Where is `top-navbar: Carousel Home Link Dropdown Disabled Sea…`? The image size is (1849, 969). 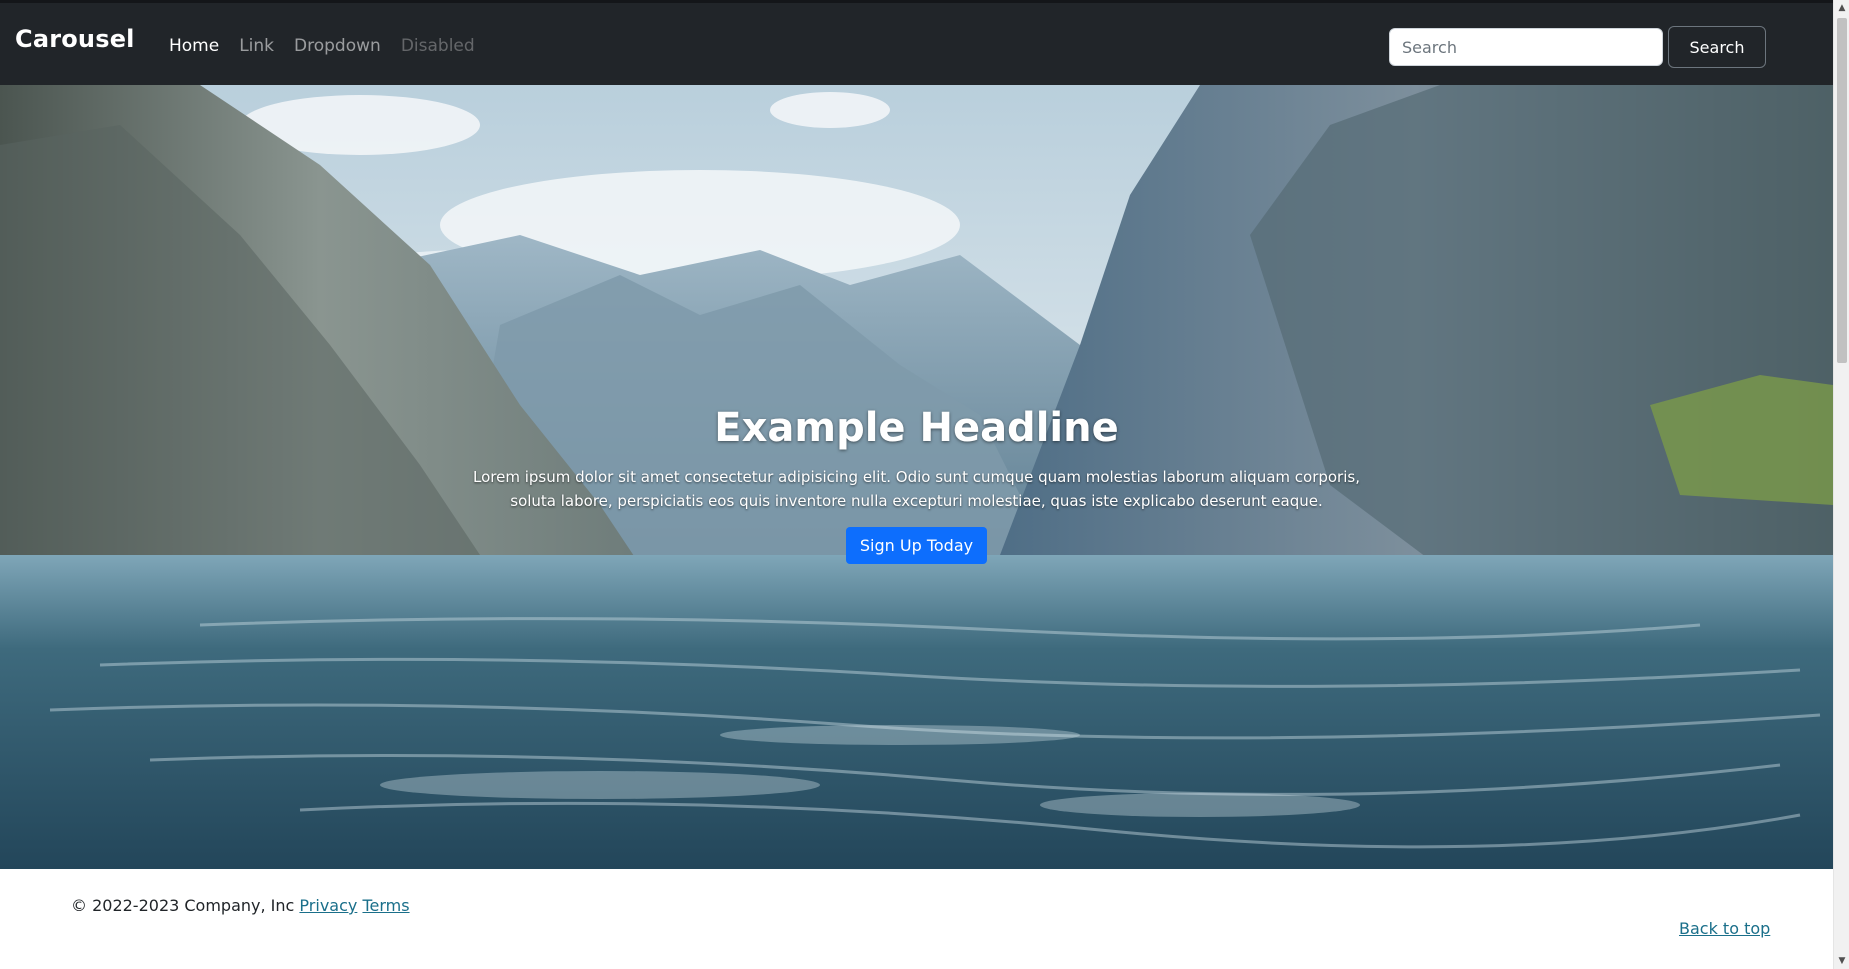 top-navbar: Carousel Home Link Dropdown Disabled Sea… is located at coordinates (916, 42).